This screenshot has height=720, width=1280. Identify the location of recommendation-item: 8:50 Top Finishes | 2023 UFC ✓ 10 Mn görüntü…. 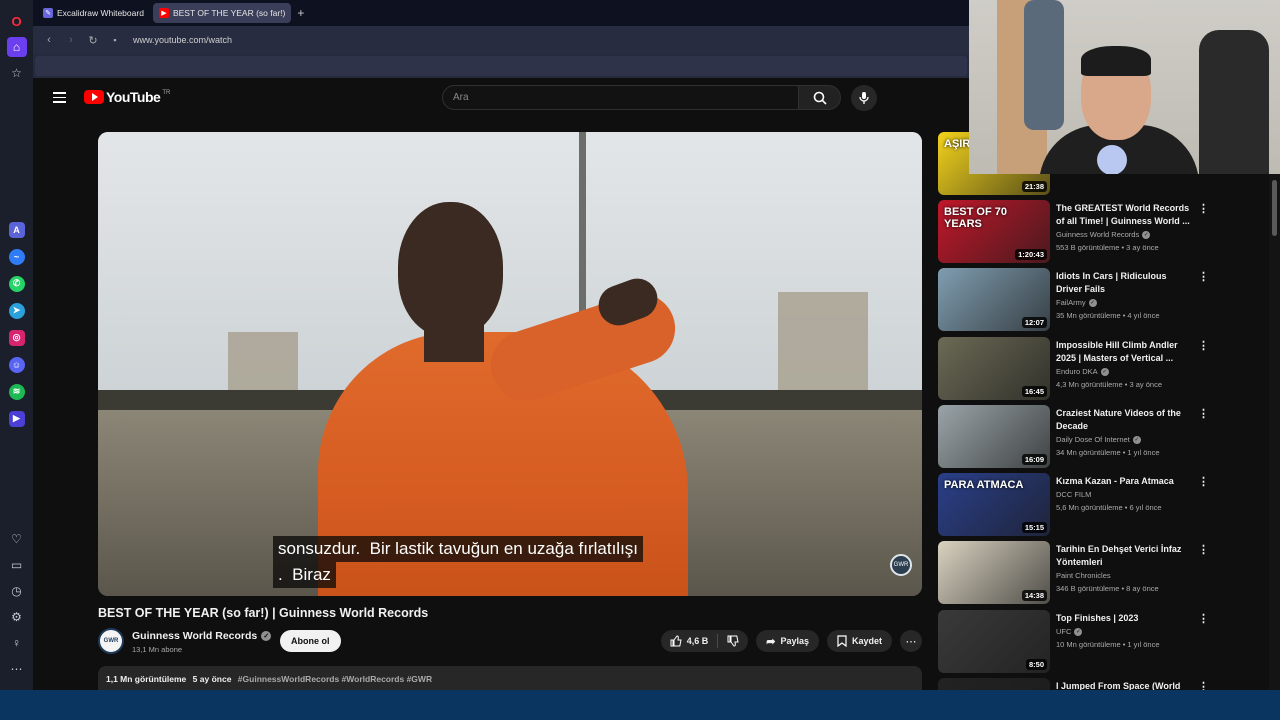
(1075, 642).